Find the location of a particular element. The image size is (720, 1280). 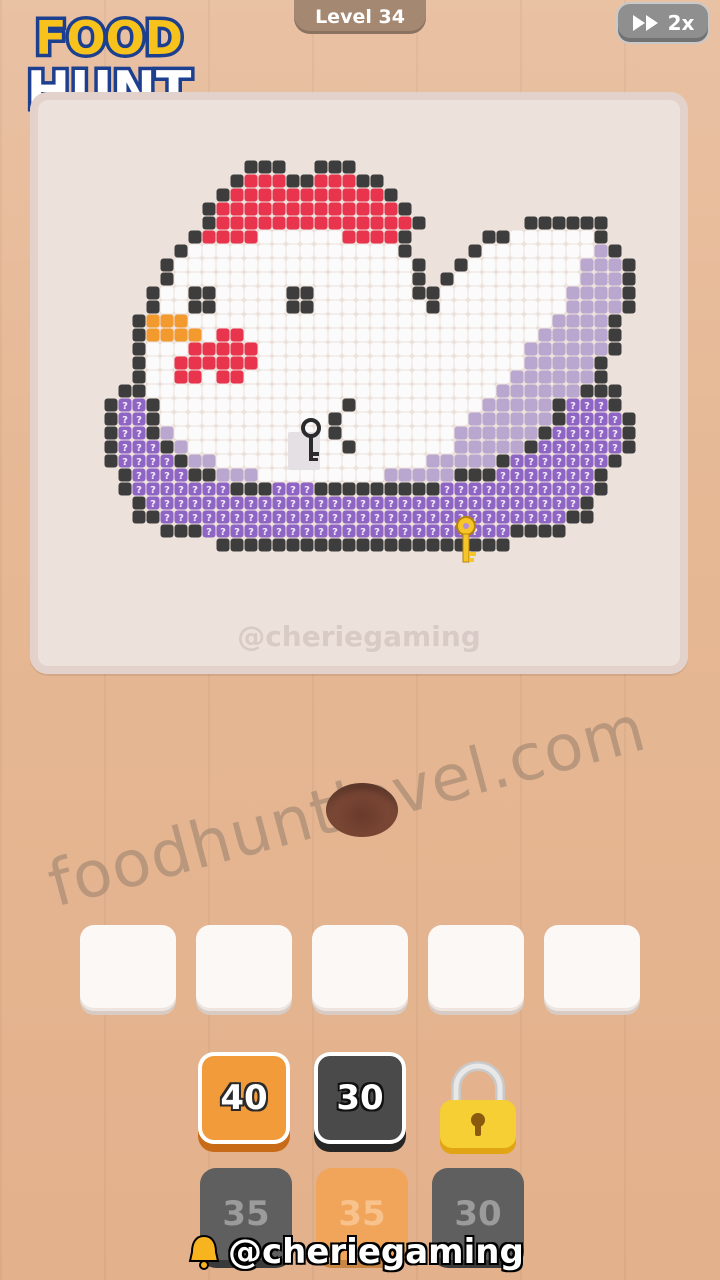

locked-tile is located at coordinates (478, 1108).